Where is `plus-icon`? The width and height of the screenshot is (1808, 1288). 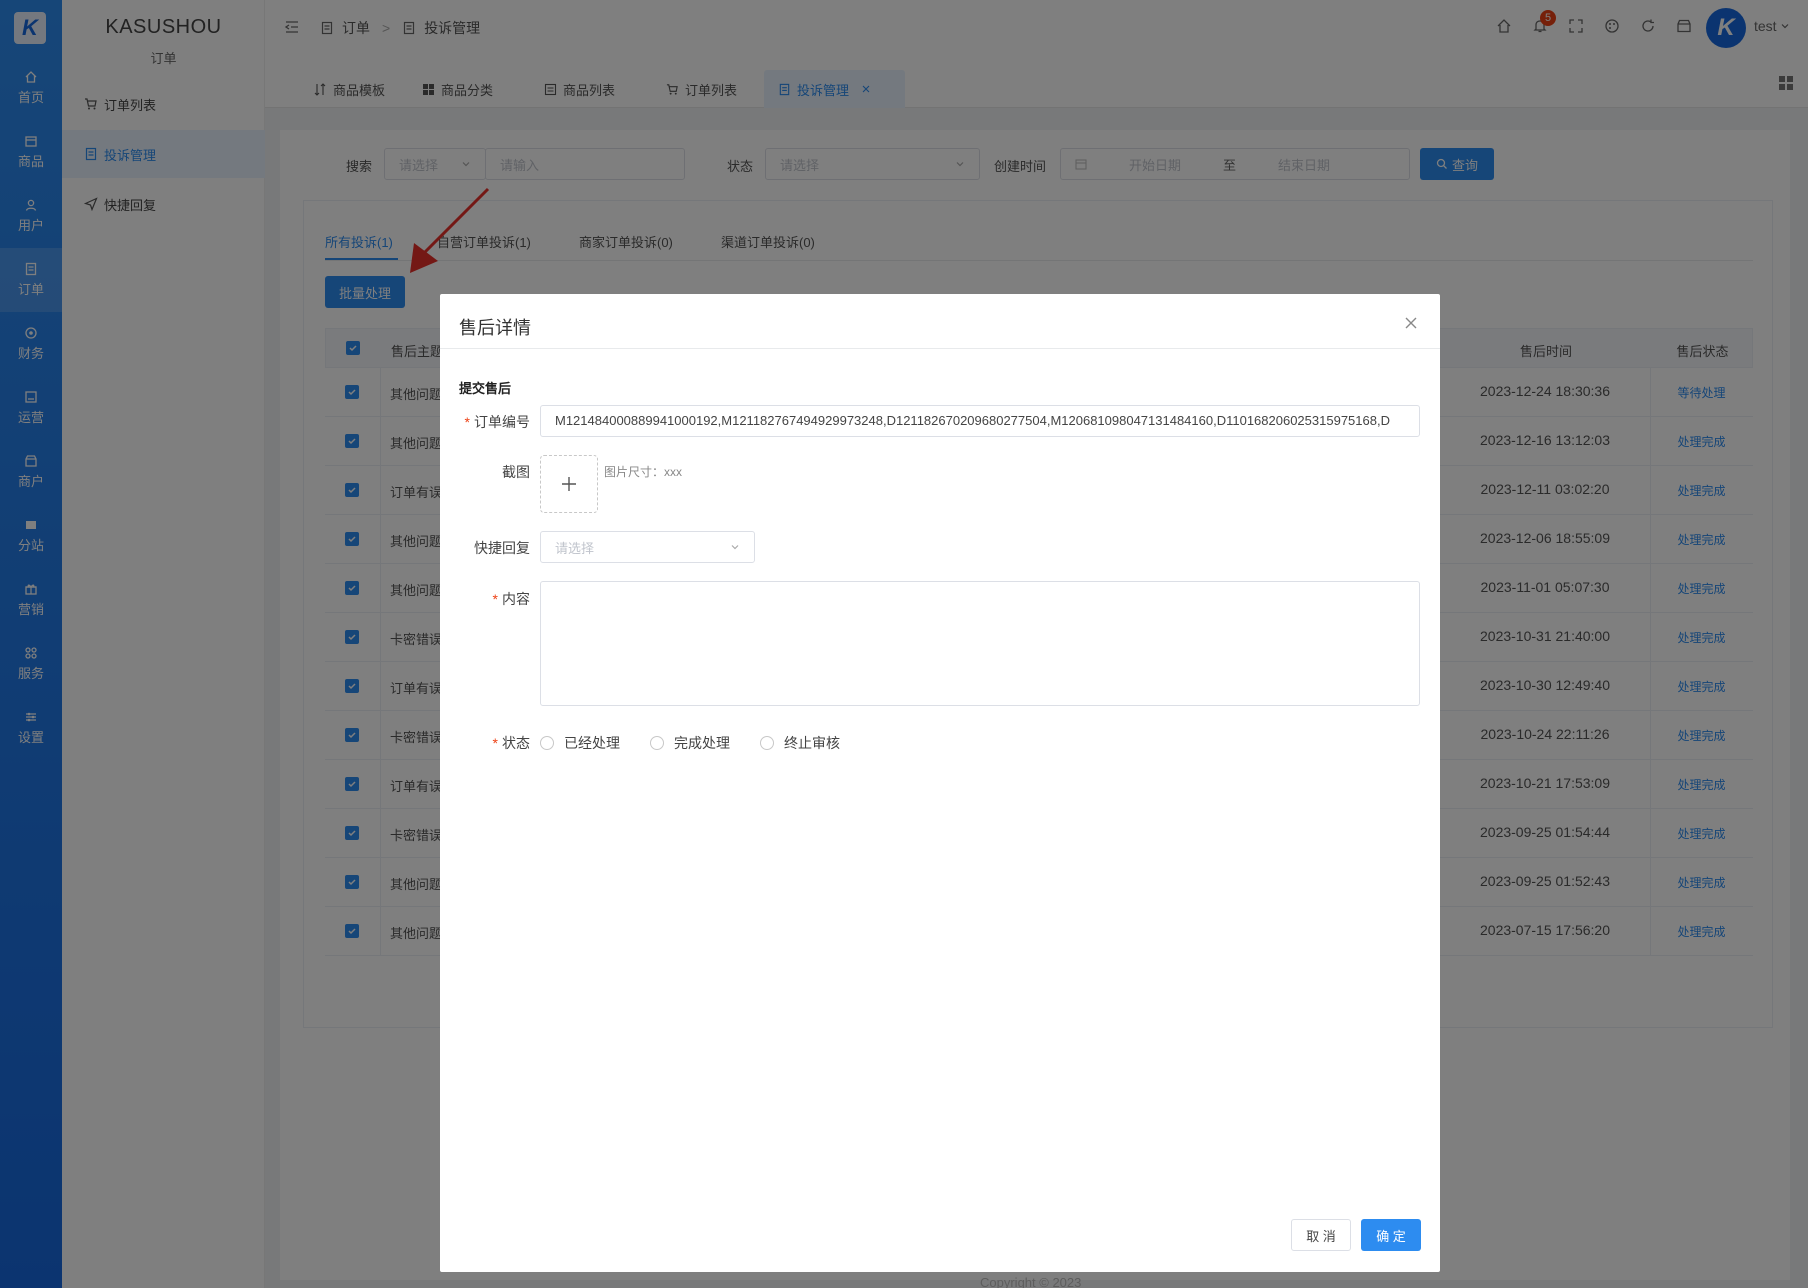
plus-icon is located at coordinates (569, 484).